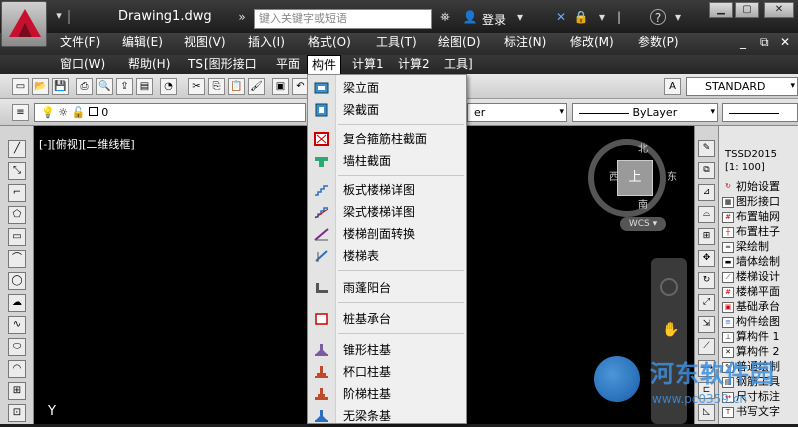 This screenshot has width=798, height=427. I want to click on menu-plan: 平面, so click(288, 64).